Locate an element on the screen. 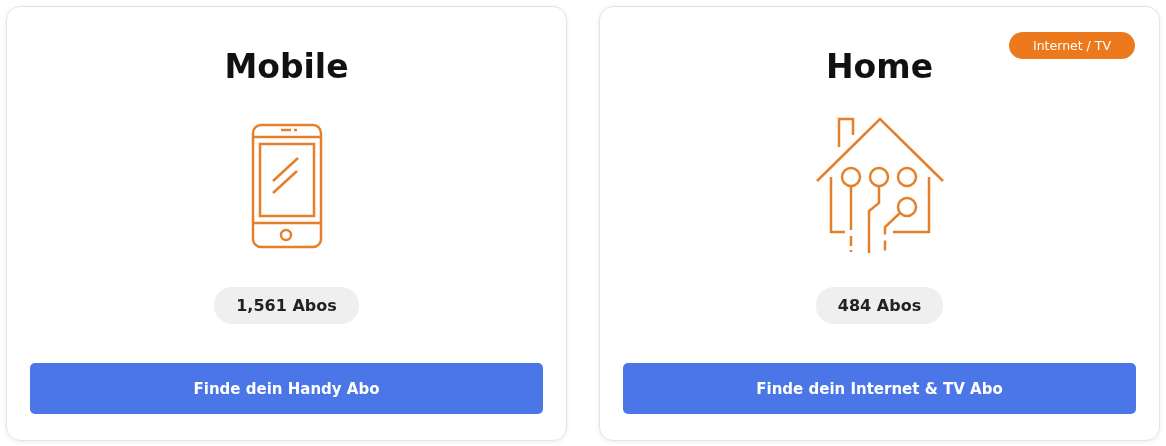 The height and width of the screenshot is (446, 1166). card-title: Home is located at coordinates (879, 67).